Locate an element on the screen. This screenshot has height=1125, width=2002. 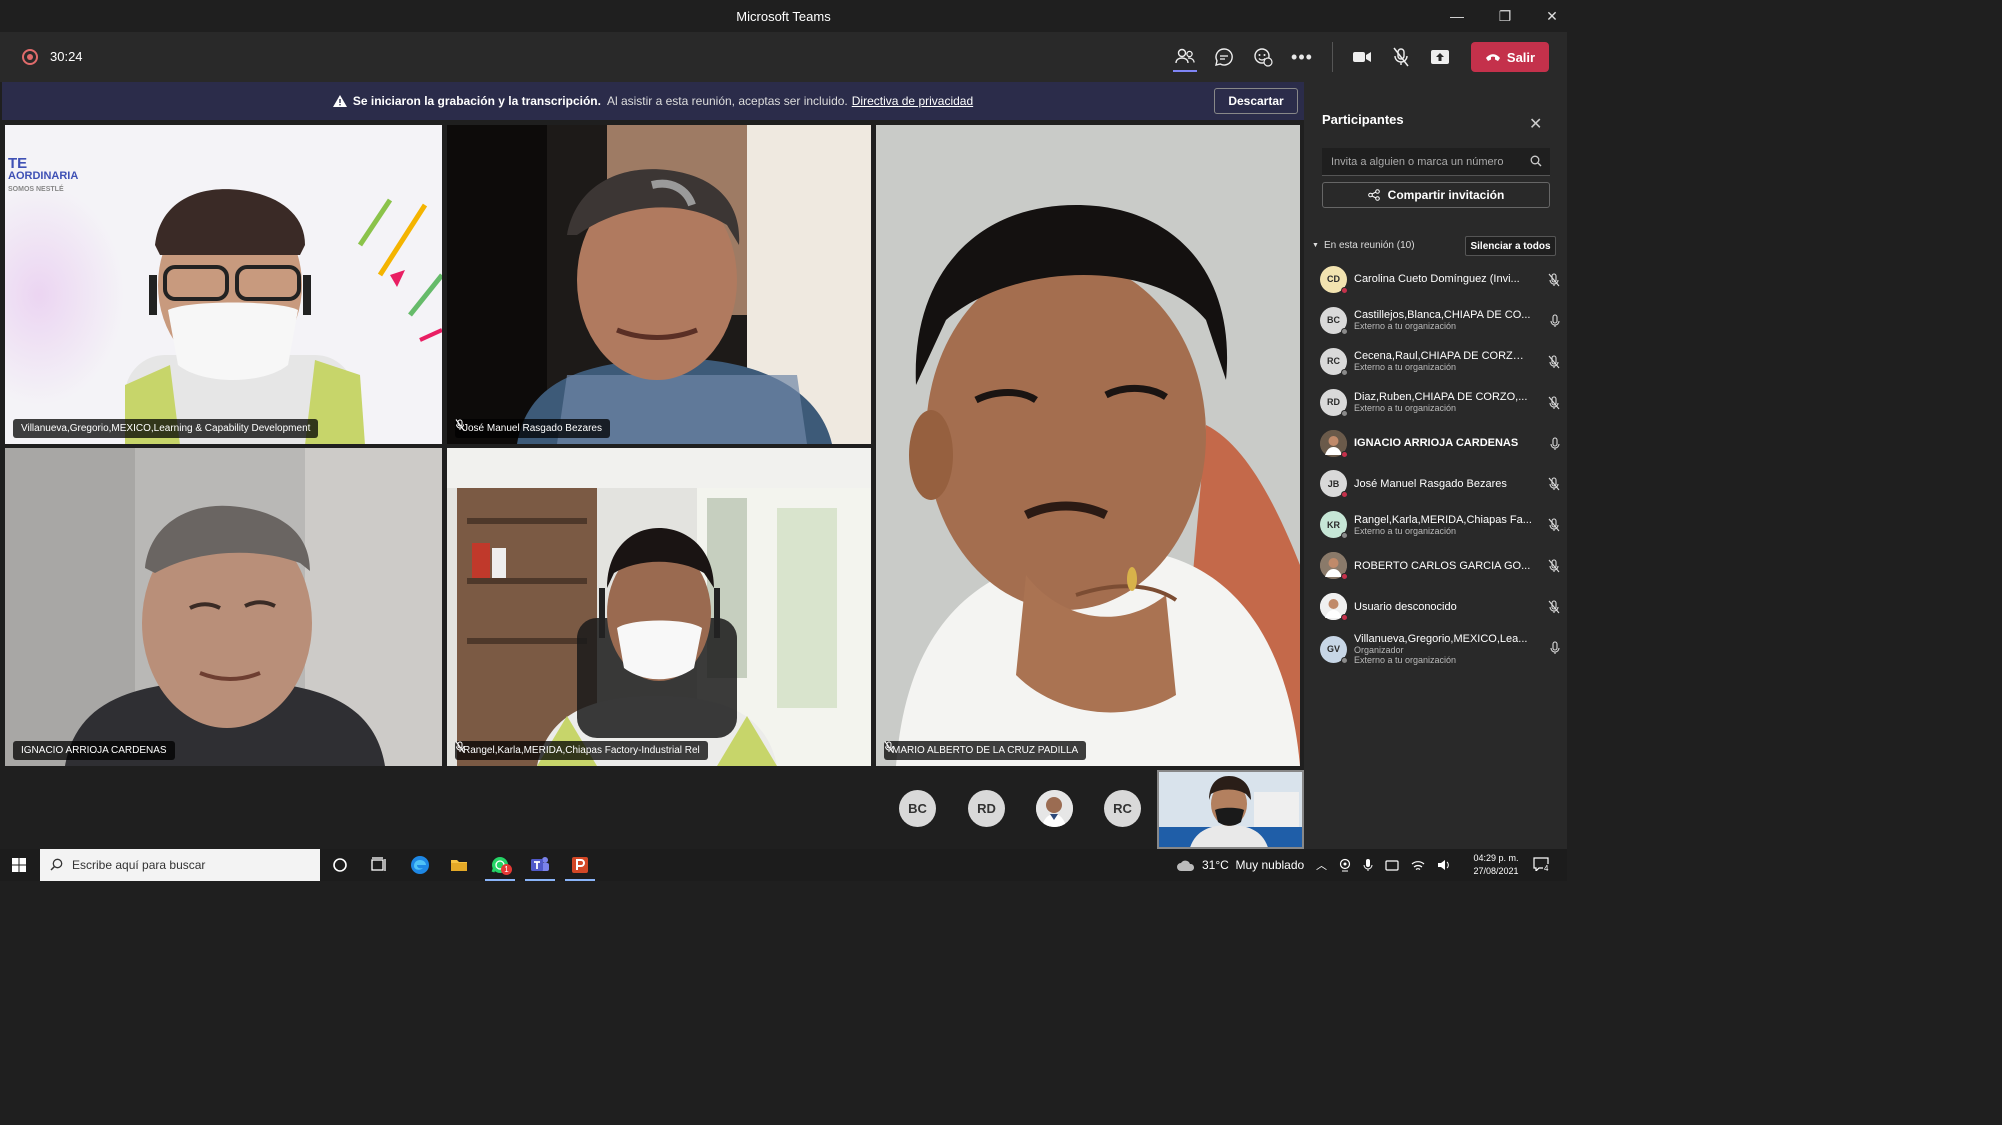
participants-button is located at coordinates (1185, 58).